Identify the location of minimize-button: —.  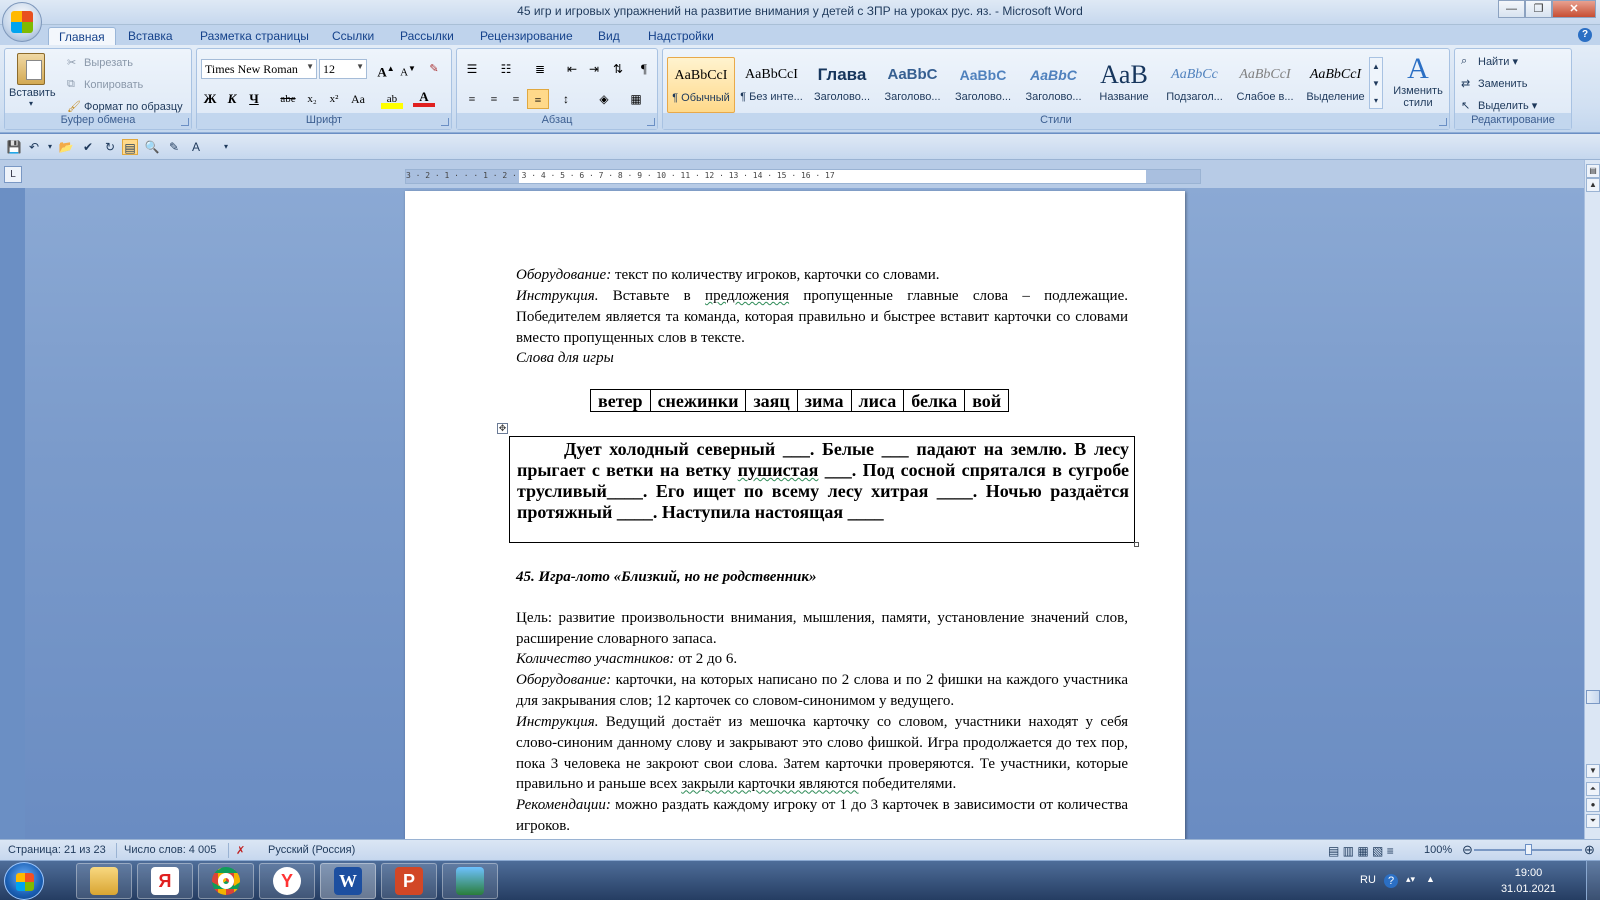
(1511, 9).